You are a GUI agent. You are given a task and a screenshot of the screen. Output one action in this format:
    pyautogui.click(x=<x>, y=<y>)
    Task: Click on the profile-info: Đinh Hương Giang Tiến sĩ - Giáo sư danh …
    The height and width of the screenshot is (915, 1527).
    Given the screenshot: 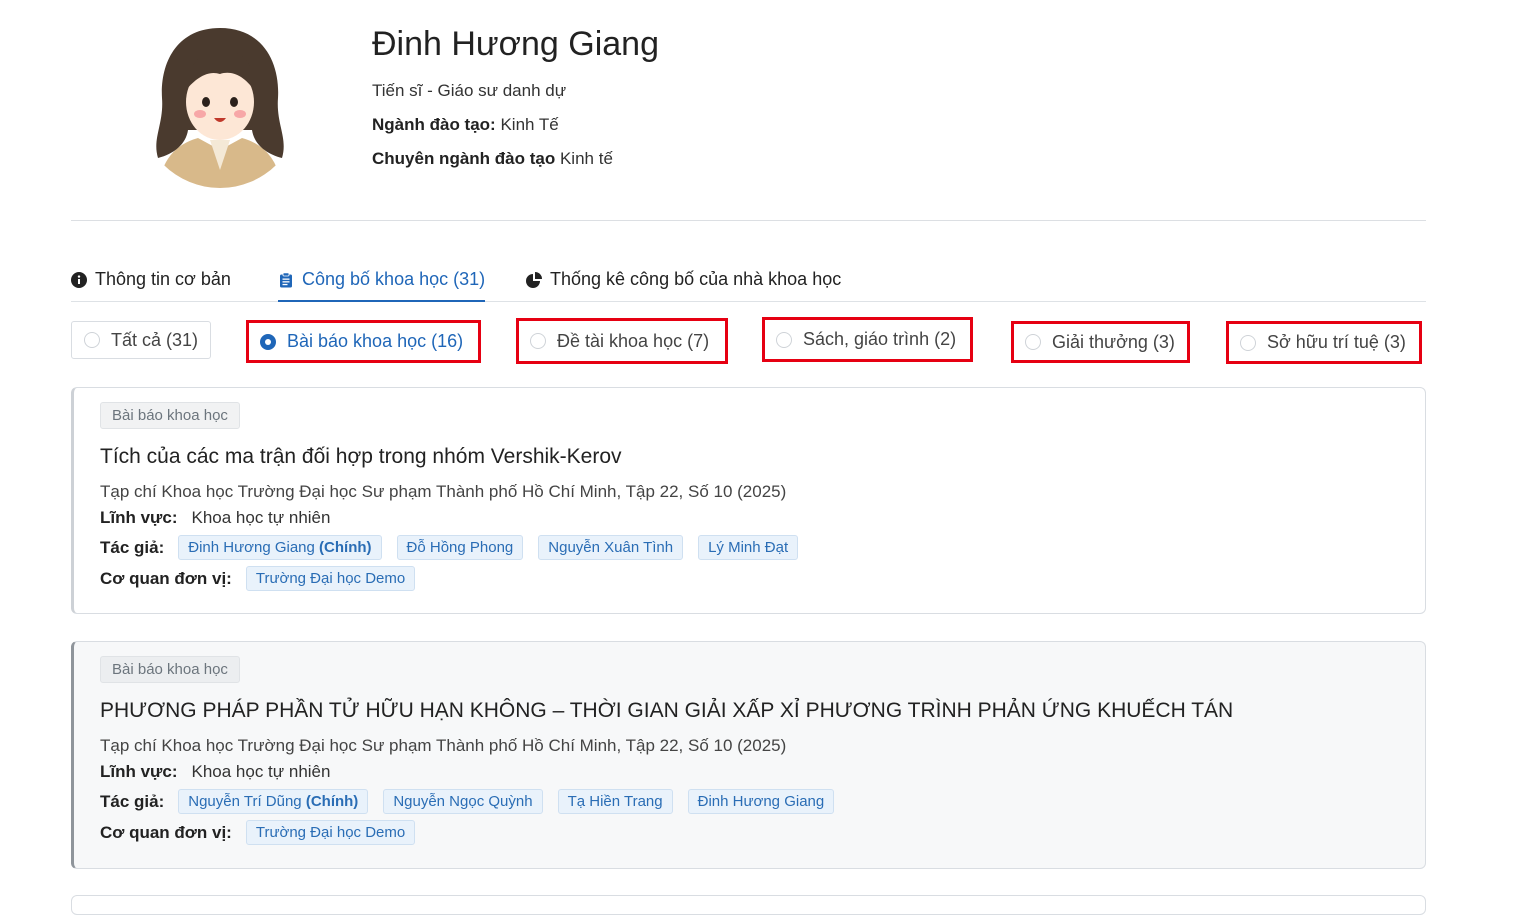 What is the action you would take?
    pyautogui.click(x=515, y=102)
    